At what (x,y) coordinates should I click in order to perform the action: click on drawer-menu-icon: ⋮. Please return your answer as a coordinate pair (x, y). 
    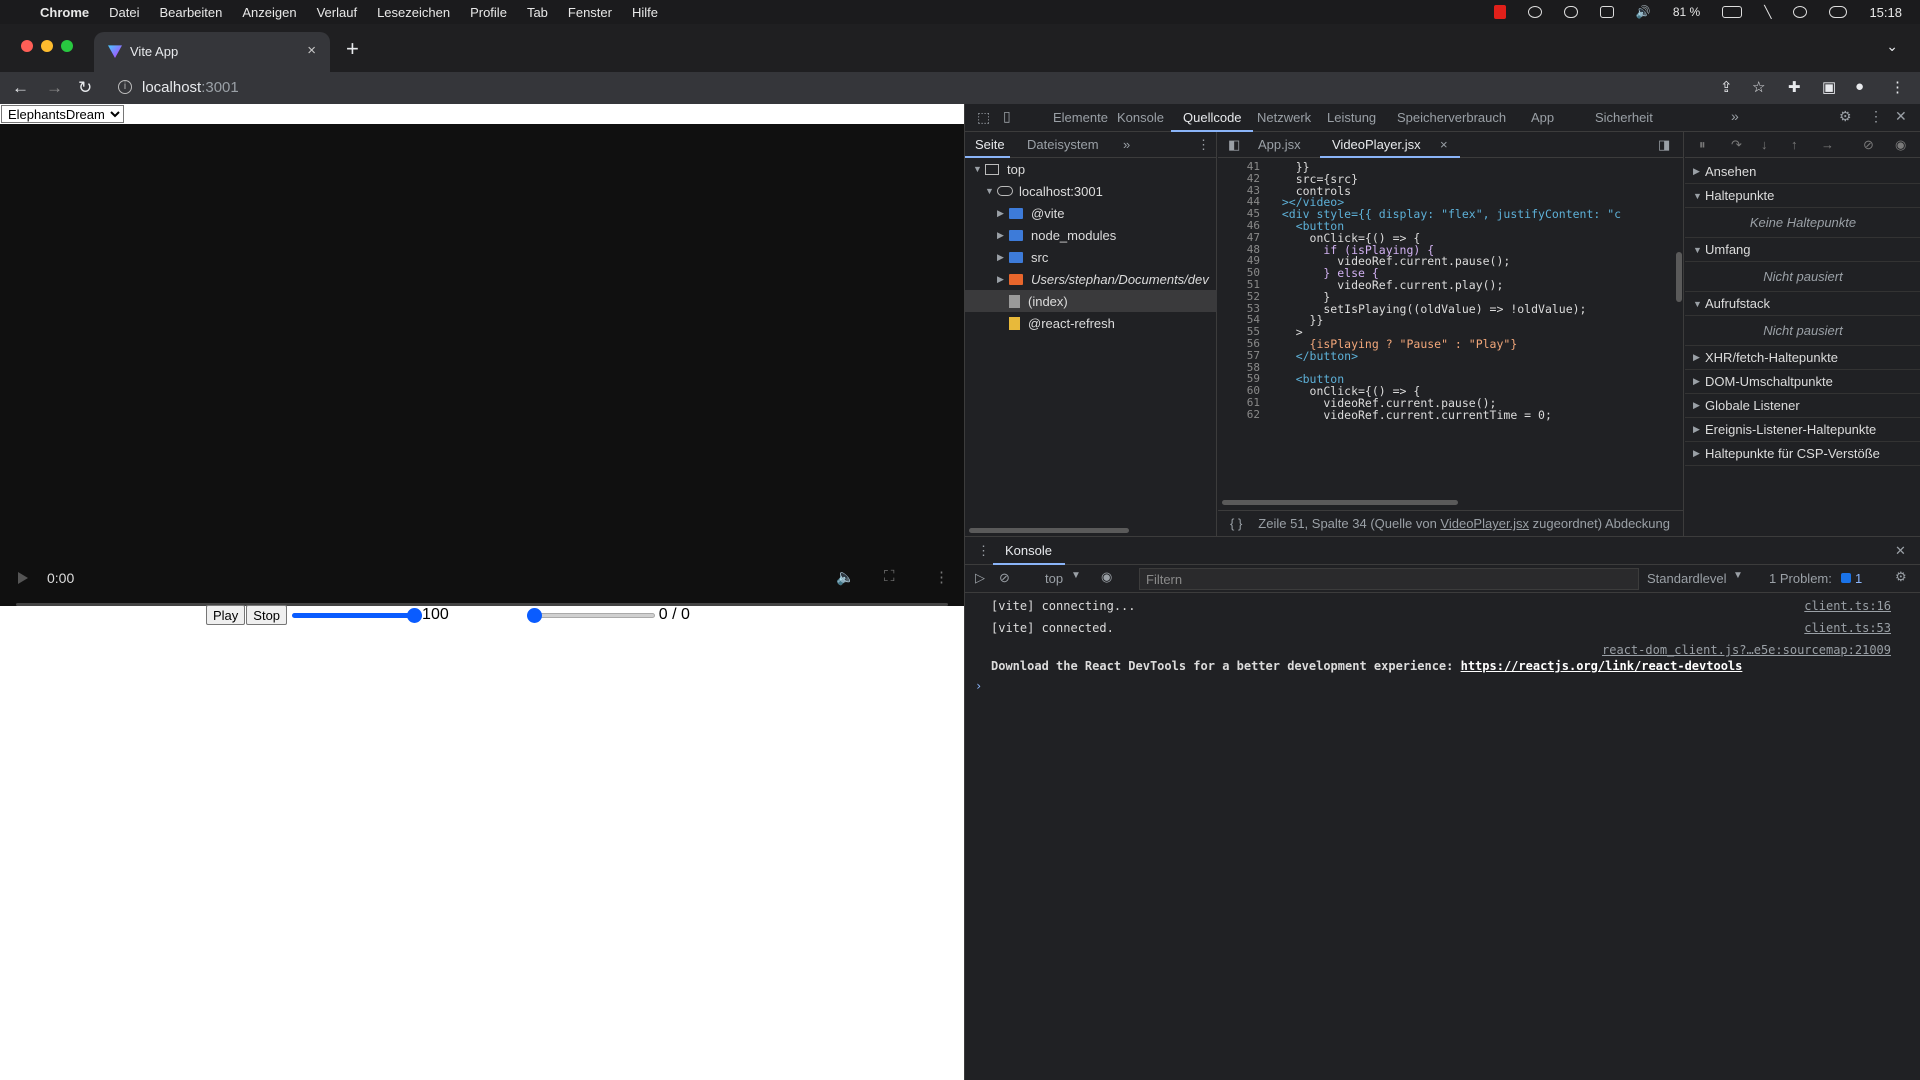
    Looking at the image, I should click on (983, 551).